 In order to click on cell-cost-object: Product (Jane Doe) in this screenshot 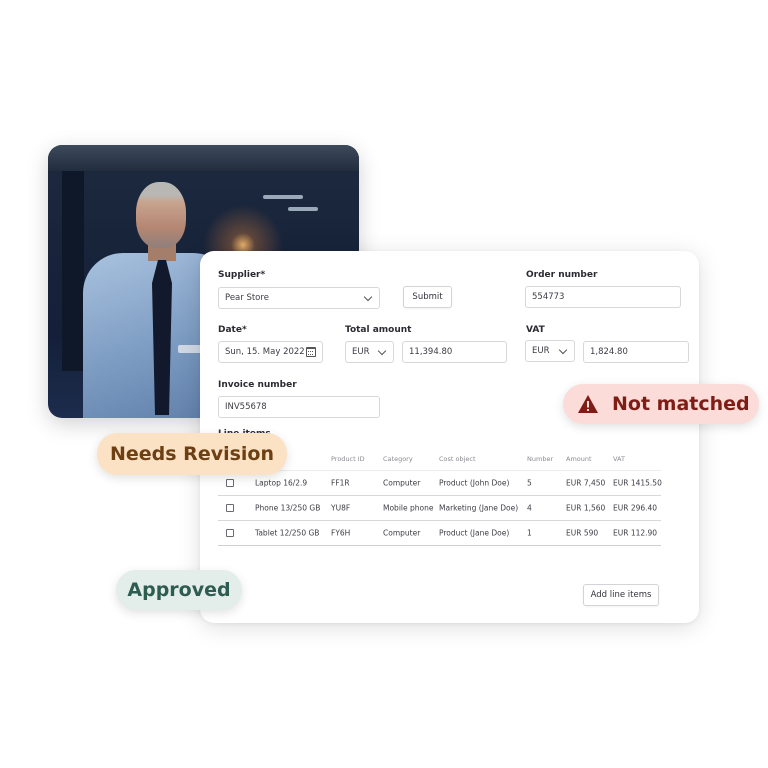, I will do `click(474, 533)`.